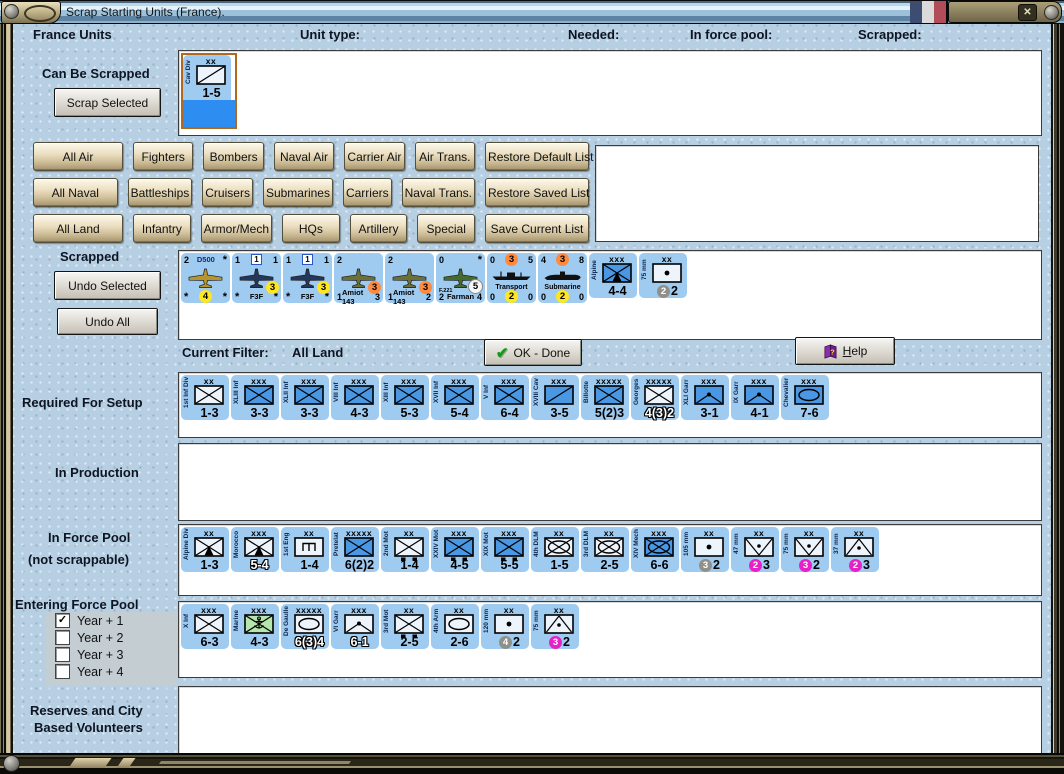  Describe the element at coordinates (475, 286) in the screenshot. I see `strength-badge: 5` at that location.